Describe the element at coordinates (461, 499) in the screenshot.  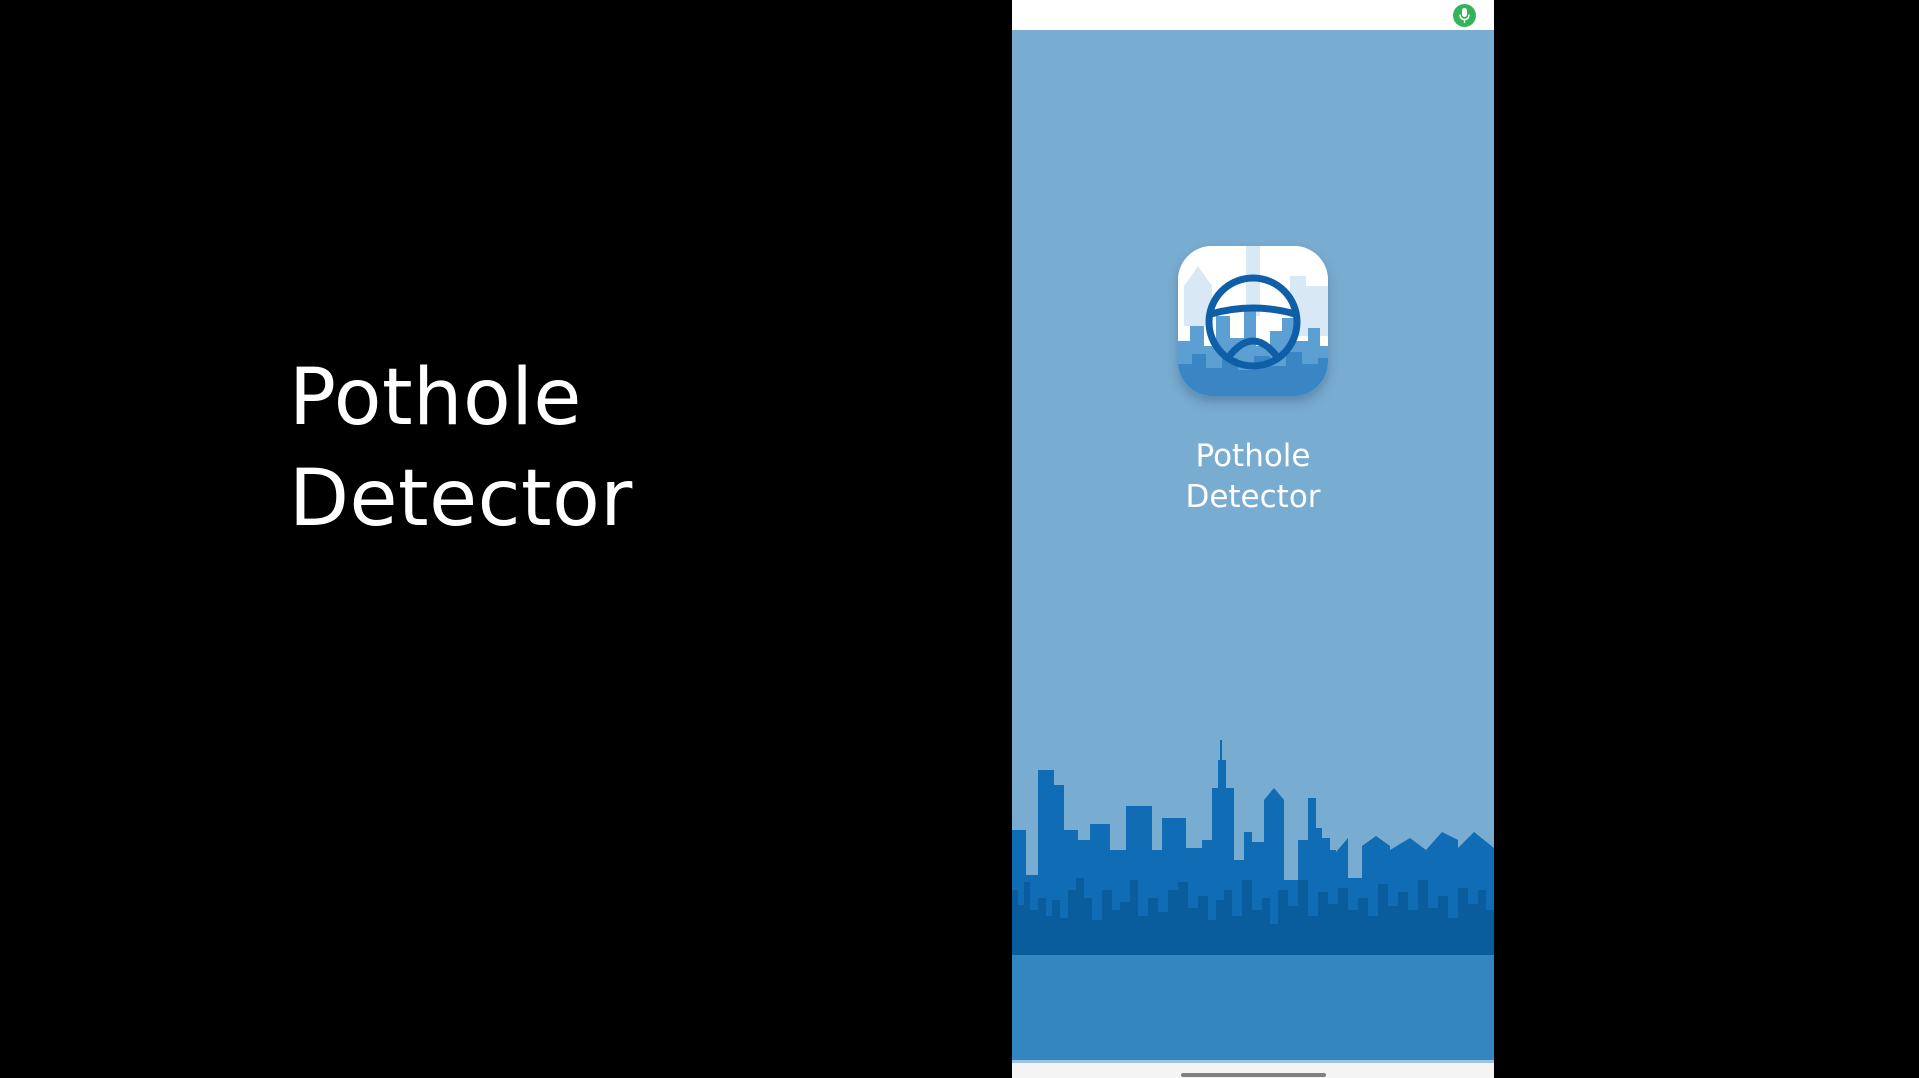
I see `slide-title-line-2: Detector` at that location.